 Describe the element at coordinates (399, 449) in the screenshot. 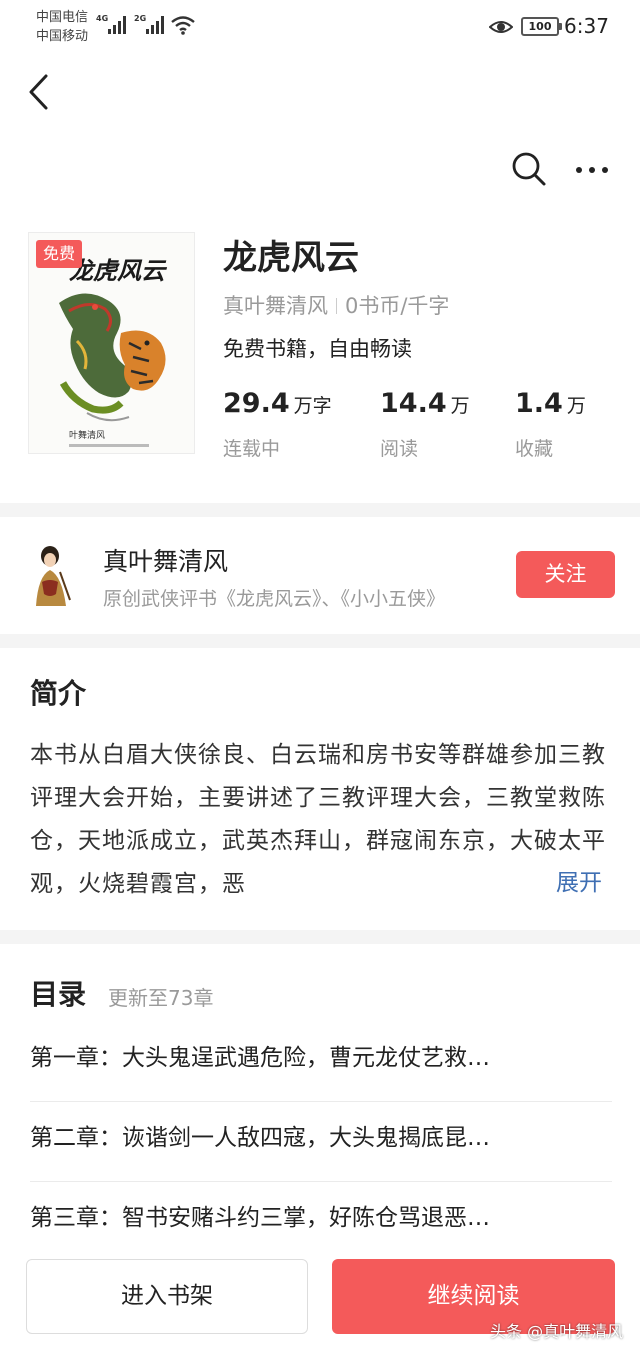

I see `stat-label: 阅读` at that location.